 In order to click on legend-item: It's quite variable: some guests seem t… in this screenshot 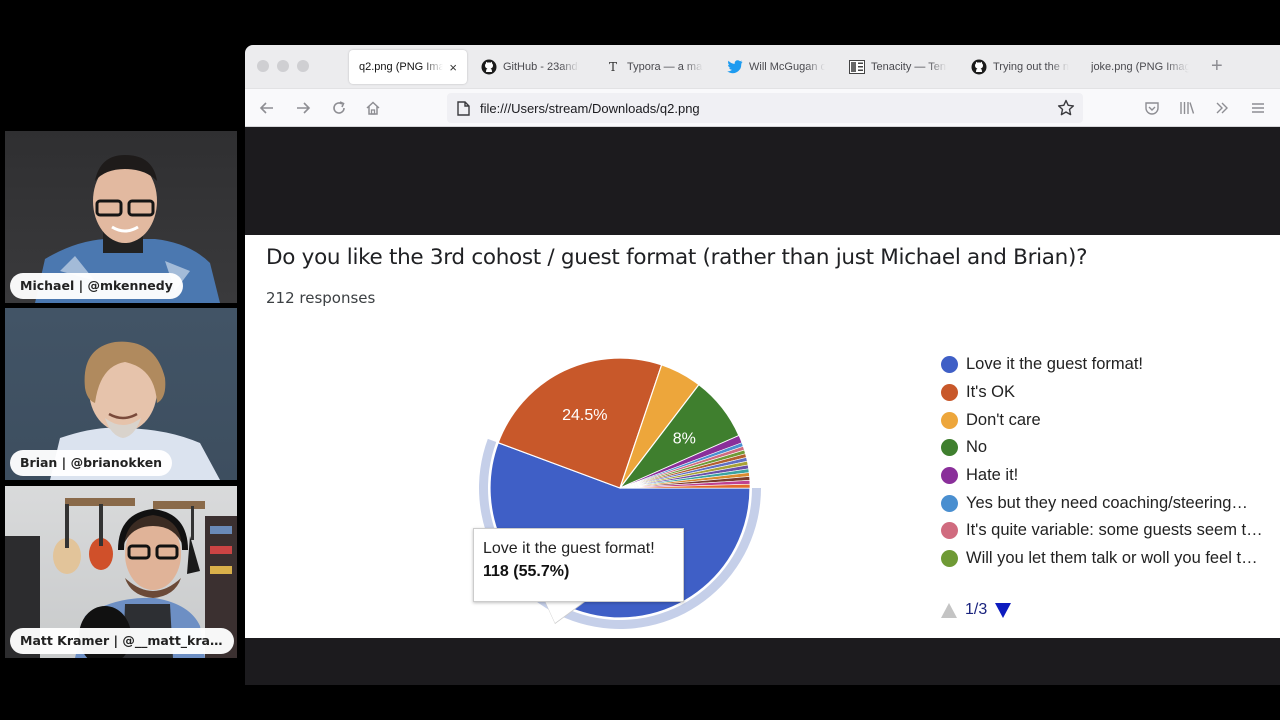, I will do `click(1102, 531)`.